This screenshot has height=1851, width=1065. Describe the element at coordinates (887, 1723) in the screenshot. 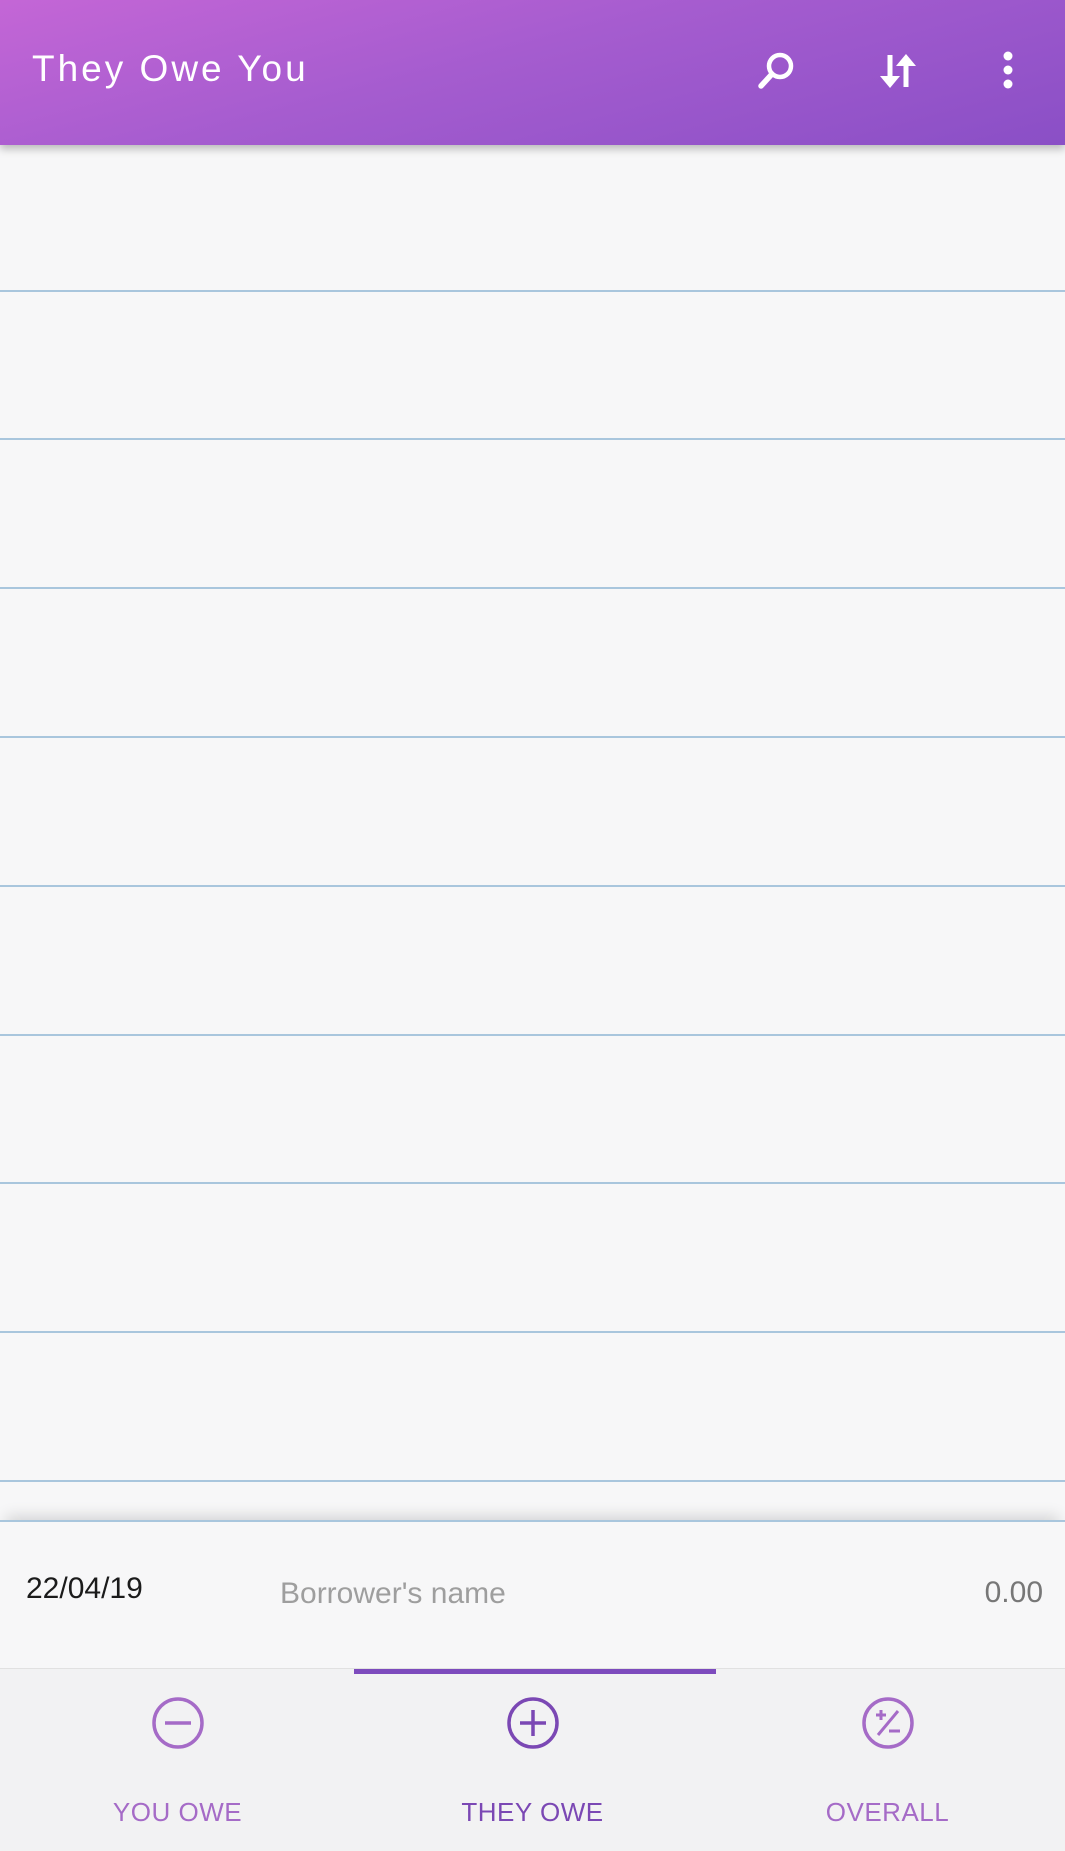

I see `plus-minus-circle-icon` at that location.